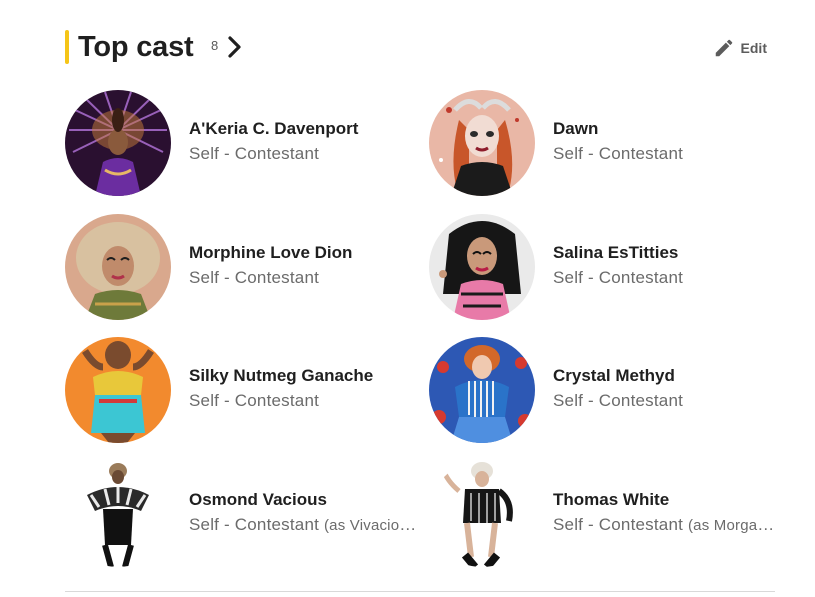 This screenshot has width=815, height=597. I want to click on cast-member-item: Morphine Love Dion Self - Contestant, so click(245, 268).